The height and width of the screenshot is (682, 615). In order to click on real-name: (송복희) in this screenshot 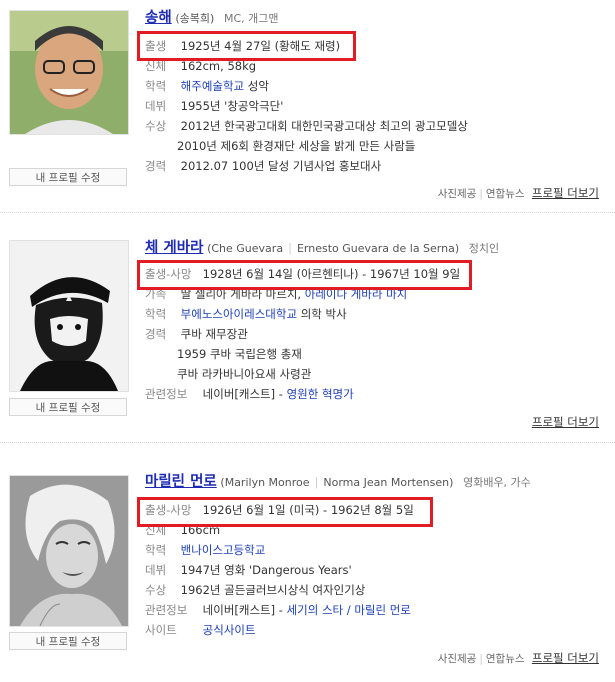, I will do `click(195, 18)`.